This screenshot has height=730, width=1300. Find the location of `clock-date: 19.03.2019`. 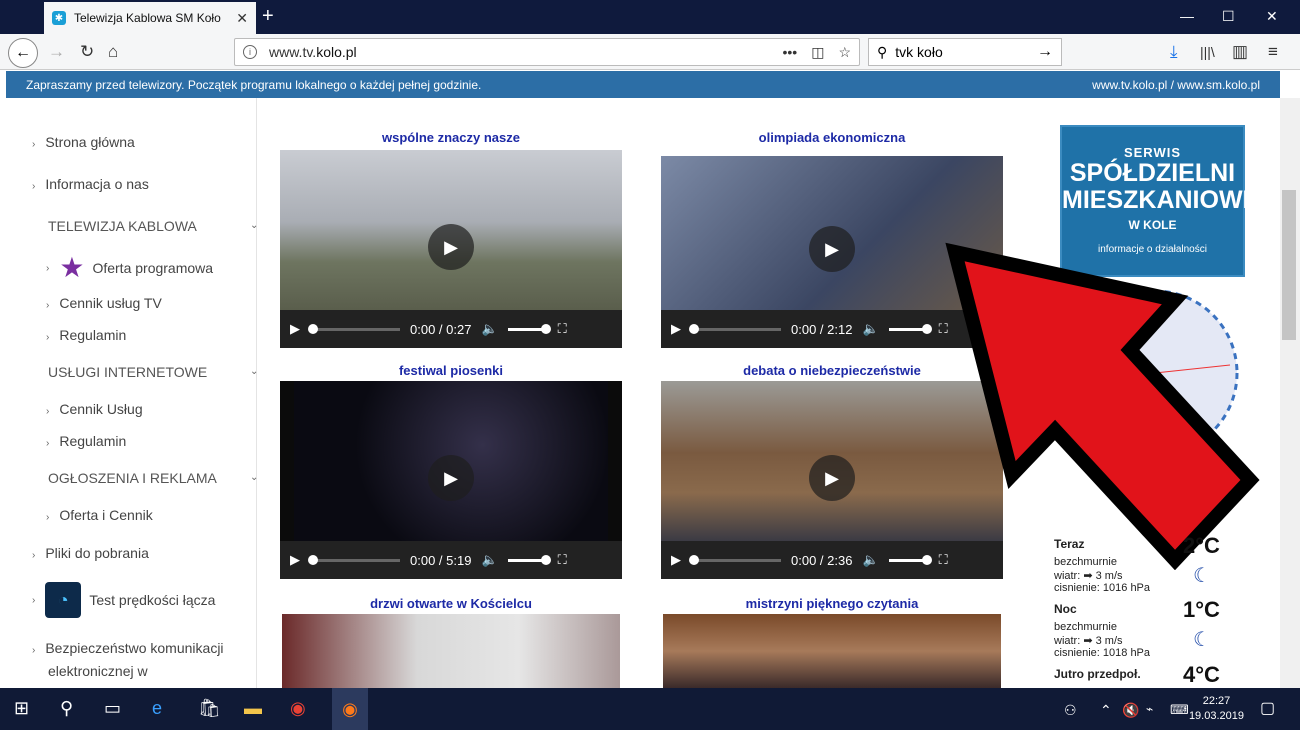

clock-date: 19.03.2019 is located at coordinates (1216, 716).